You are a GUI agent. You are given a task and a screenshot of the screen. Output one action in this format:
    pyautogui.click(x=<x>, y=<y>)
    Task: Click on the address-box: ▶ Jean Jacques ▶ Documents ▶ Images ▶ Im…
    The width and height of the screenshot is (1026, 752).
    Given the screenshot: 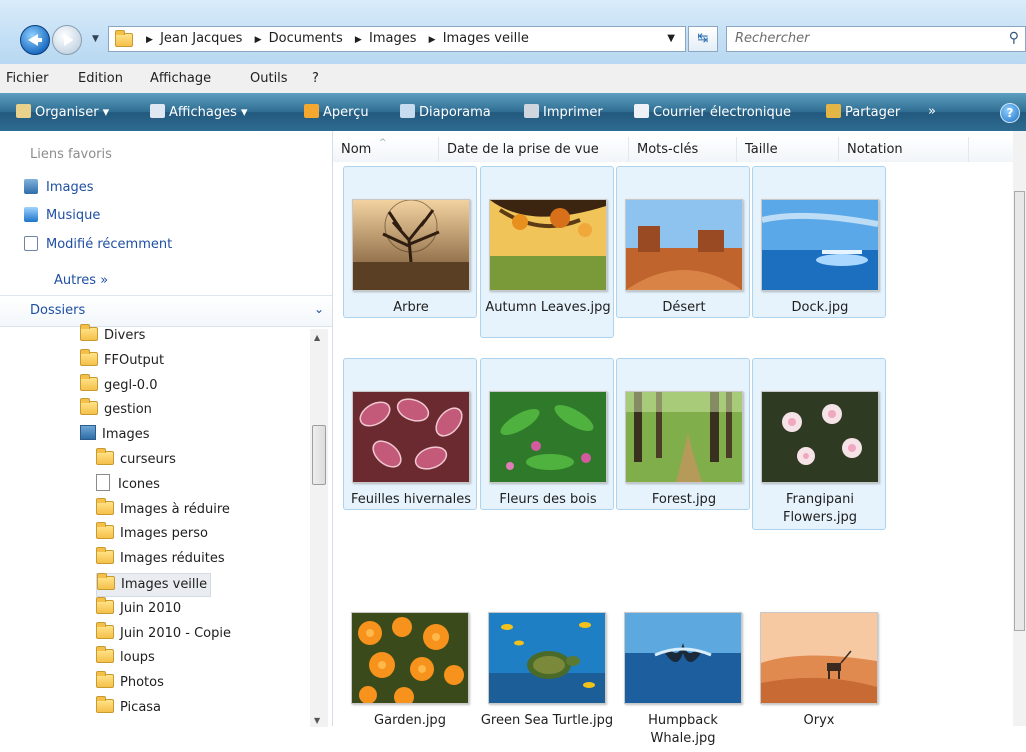 What is the action you would take?
    pyautogui.click(x=397, y=39)
    